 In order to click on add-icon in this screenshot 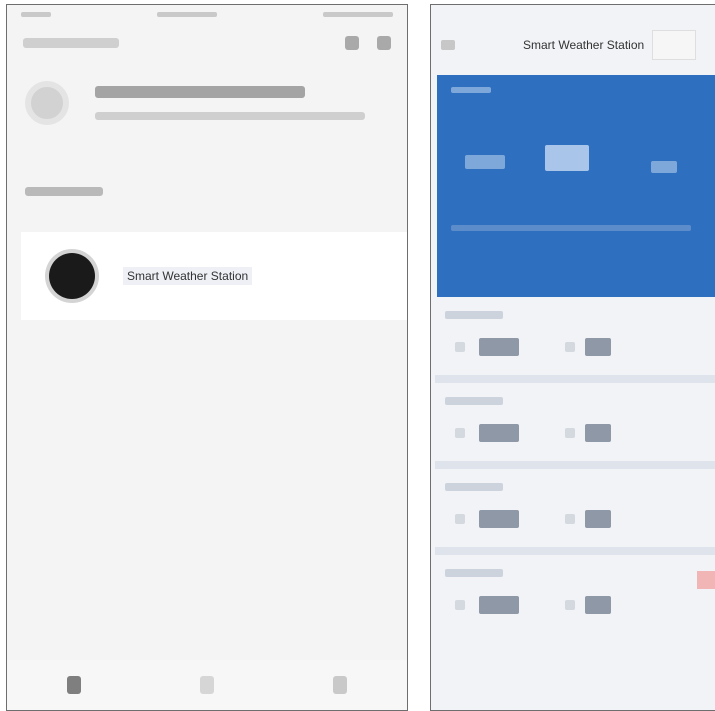, I will do `click(352, 43)`.